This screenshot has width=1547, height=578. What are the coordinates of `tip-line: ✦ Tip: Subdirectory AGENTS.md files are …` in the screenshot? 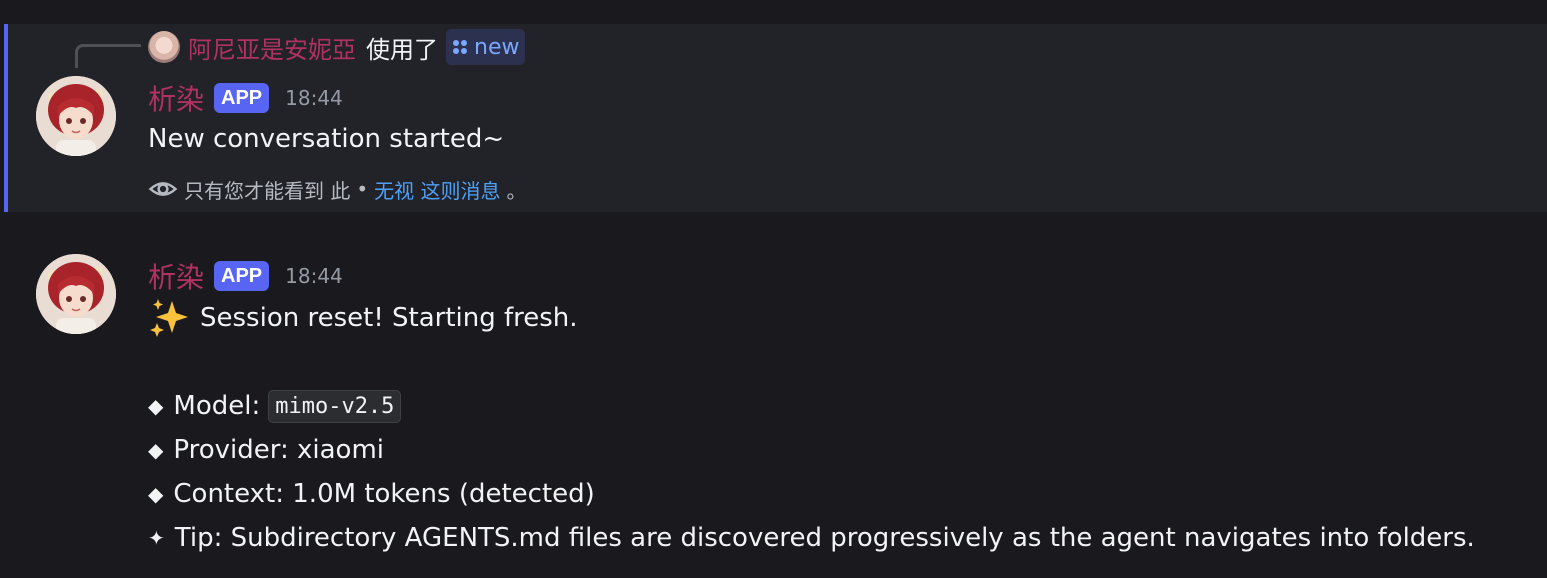 It's located at (811, 538).